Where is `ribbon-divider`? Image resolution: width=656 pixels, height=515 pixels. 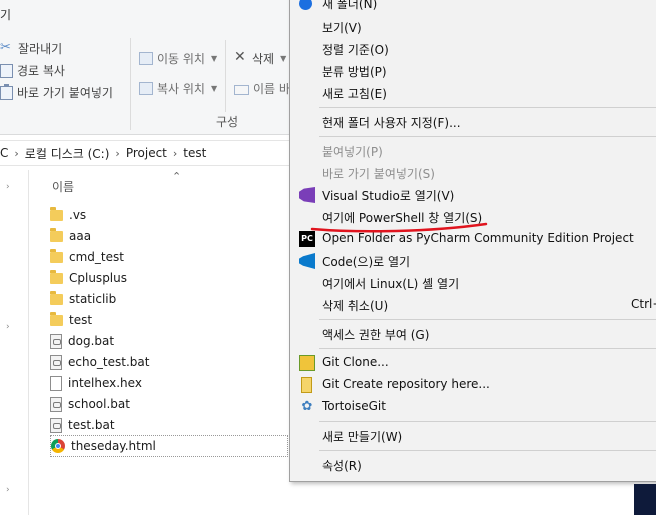
ribbon-divider is located at coordinates (225, 76).